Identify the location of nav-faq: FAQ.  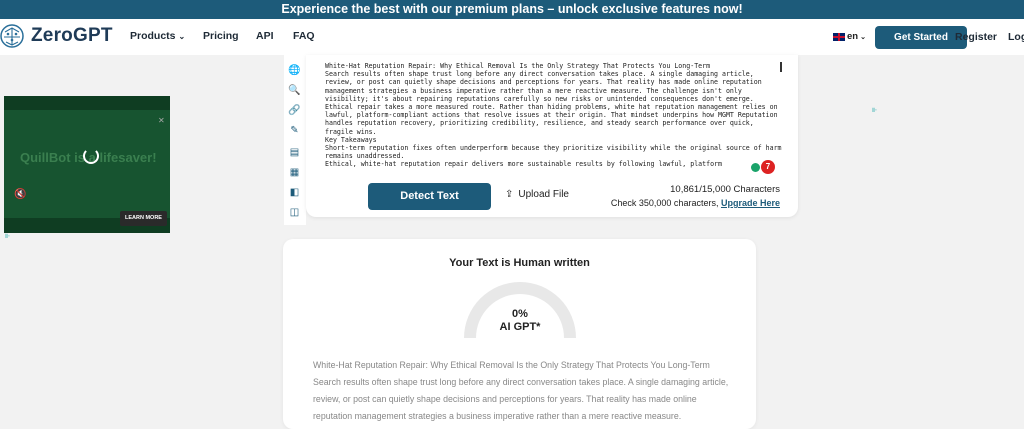
(304, 36).